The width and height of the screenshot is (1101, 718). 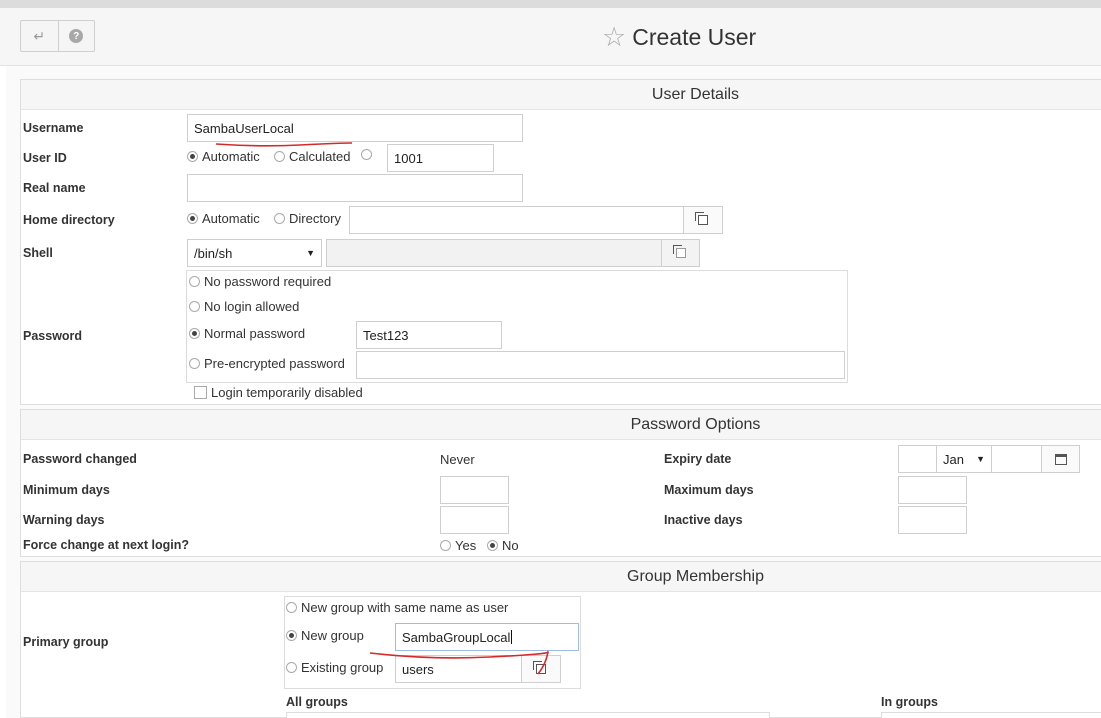 I want to click on group-red-underline, so click(x=459, y=662).